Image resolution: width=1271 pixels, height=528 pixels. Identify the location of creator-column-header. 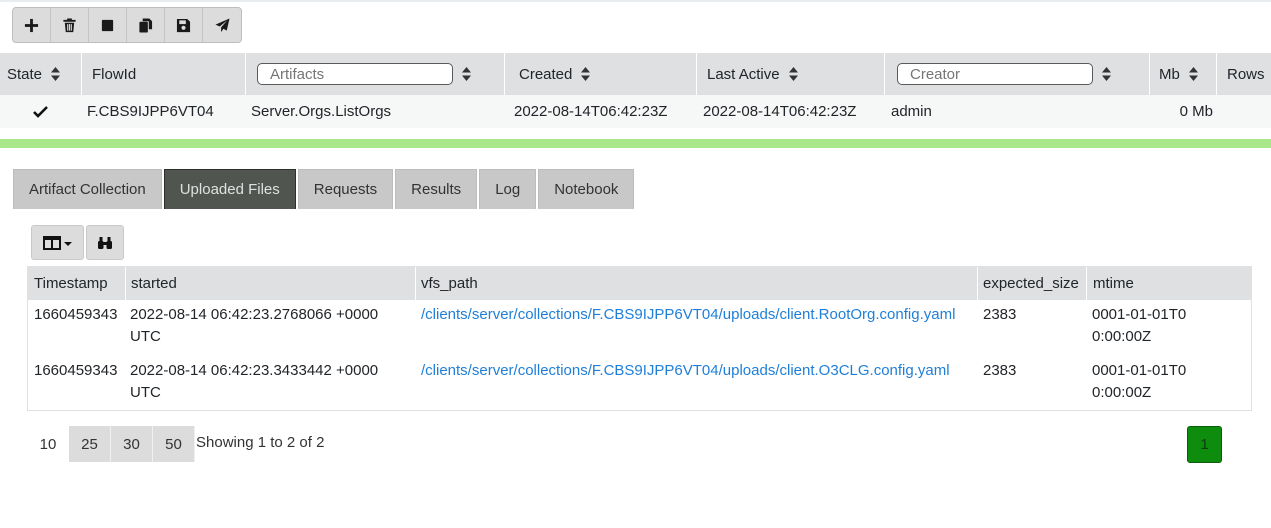
(1019, 74).